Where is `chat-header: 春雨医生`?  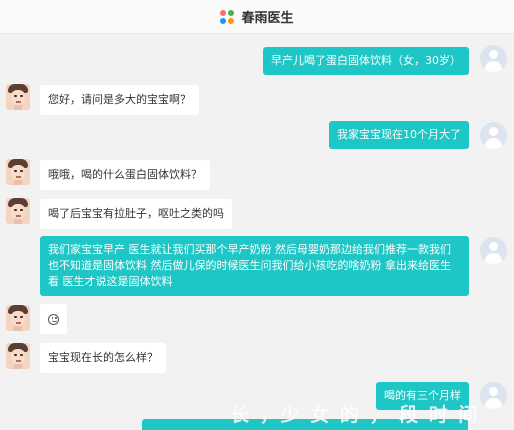
chat-header: 春雨医生 is located at coordinates (257, 17).